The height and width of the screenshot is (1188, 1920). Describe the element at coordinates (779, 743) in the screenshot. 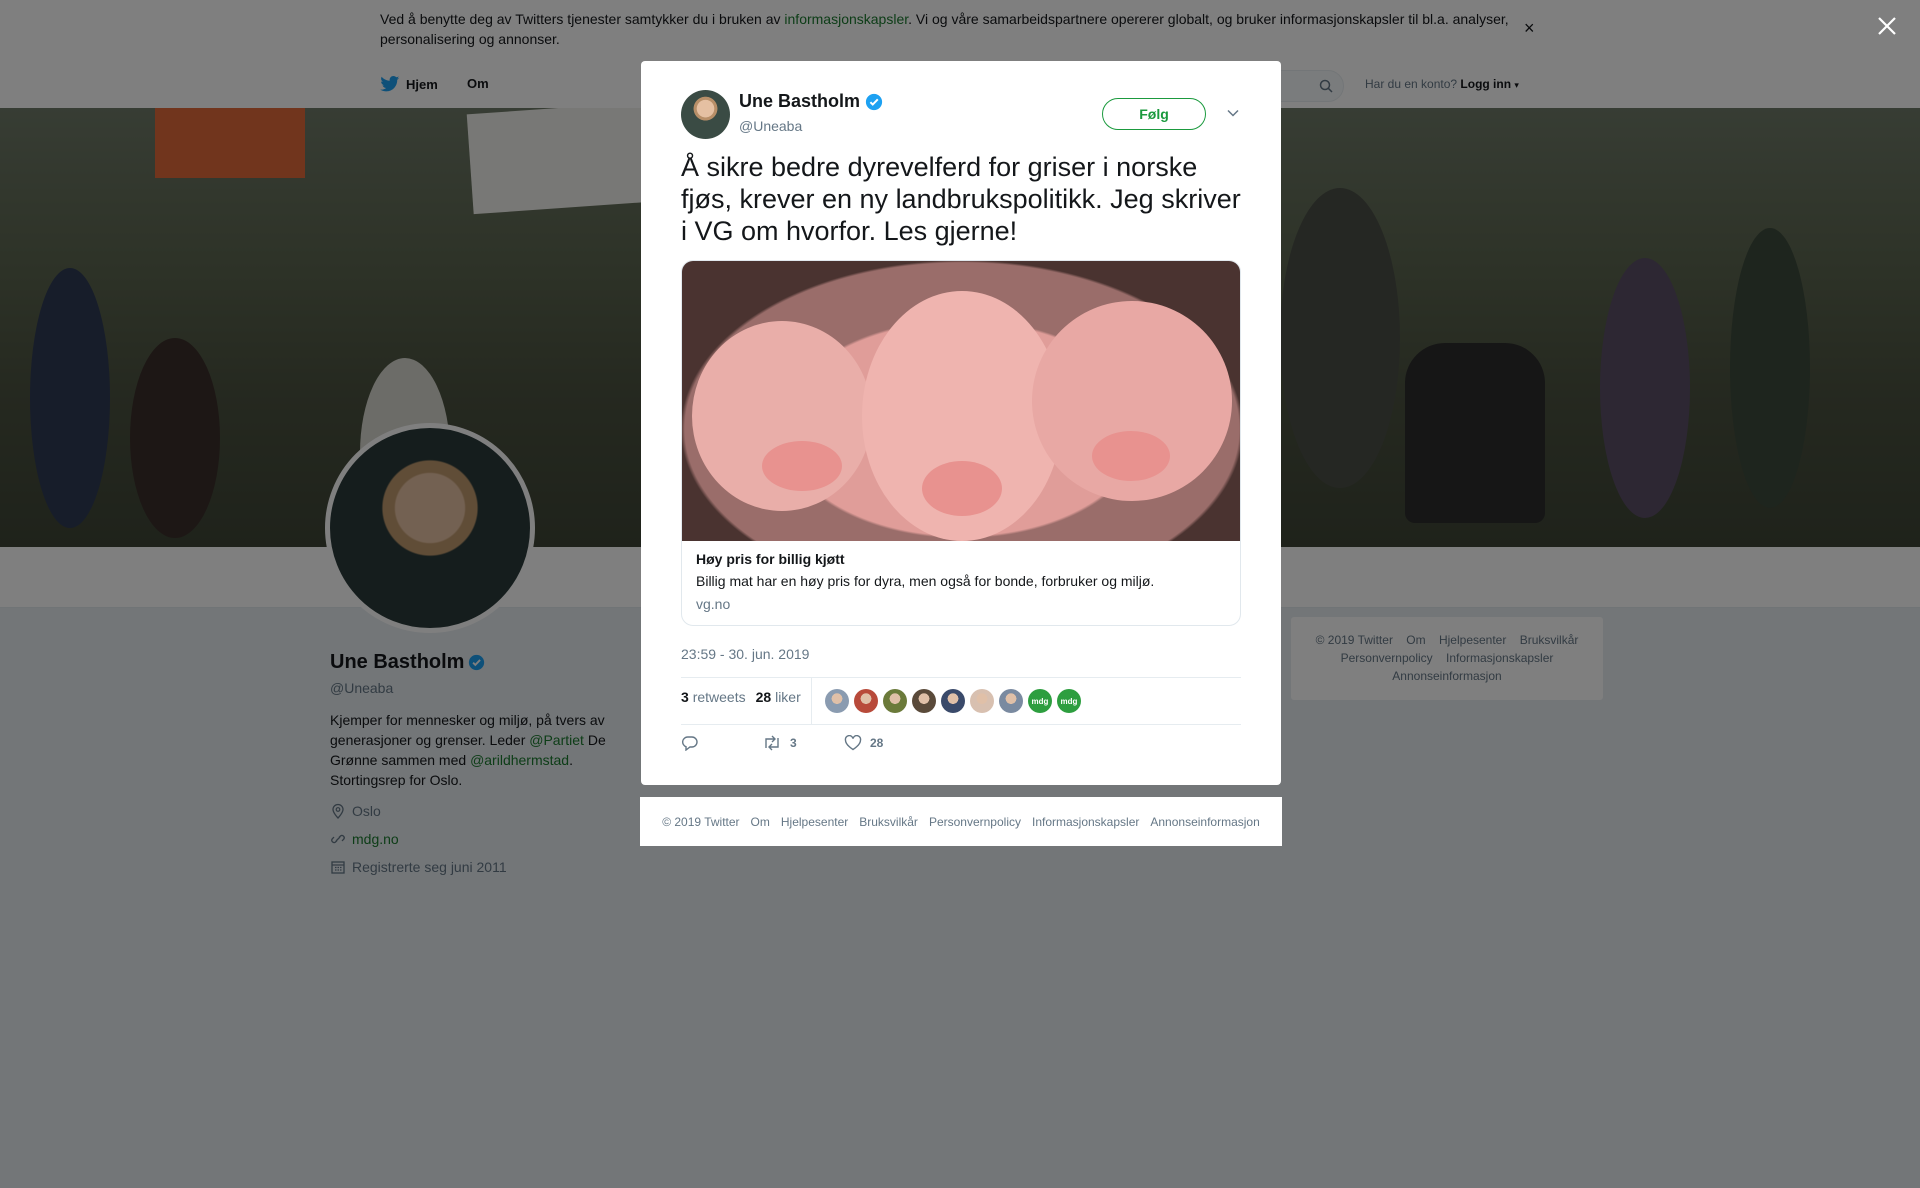

I see `retweet-button: 3` at that location.